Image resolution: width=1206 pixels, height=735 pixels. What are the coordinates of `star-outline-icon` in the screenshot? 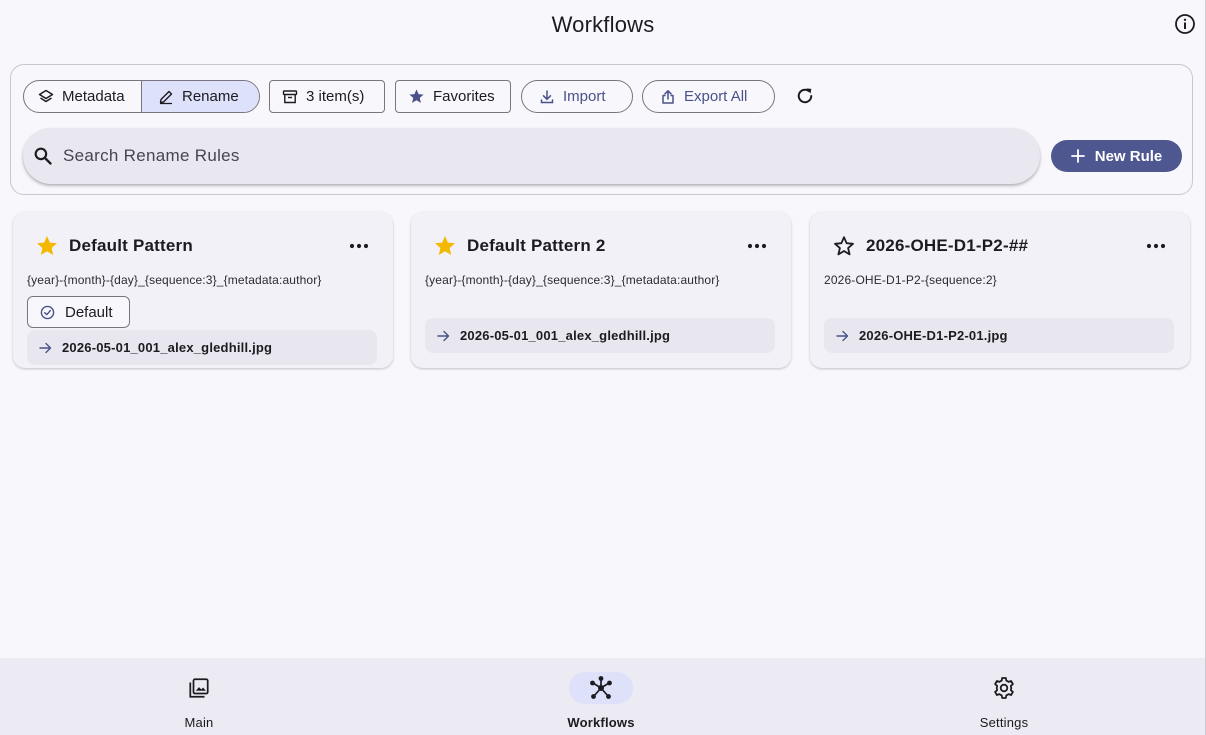 It's located at (844, 246).